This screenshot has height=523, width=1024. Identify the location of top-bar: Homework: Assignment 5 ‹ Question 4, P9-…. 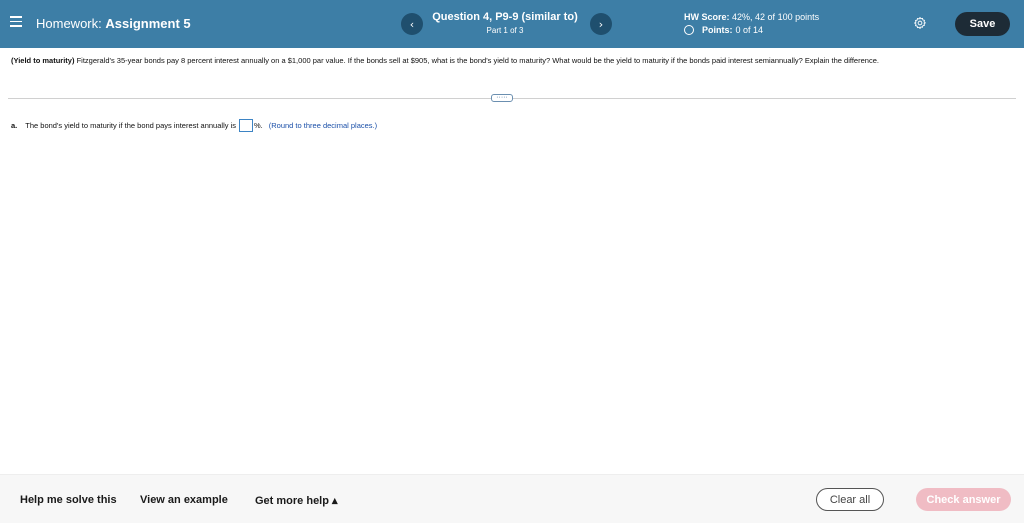
(512, 24).